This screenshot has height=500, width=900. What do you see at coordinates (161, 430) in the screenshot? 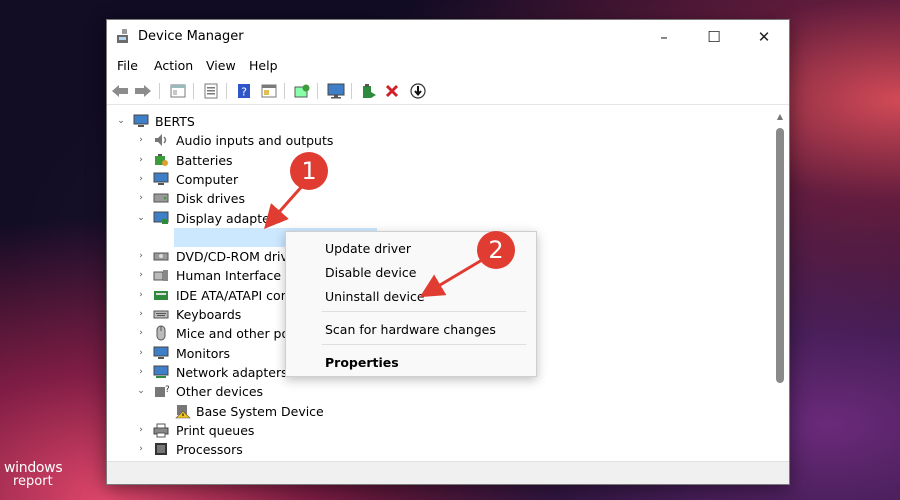
I see `printer-icon` at bounding box center [161, 430].